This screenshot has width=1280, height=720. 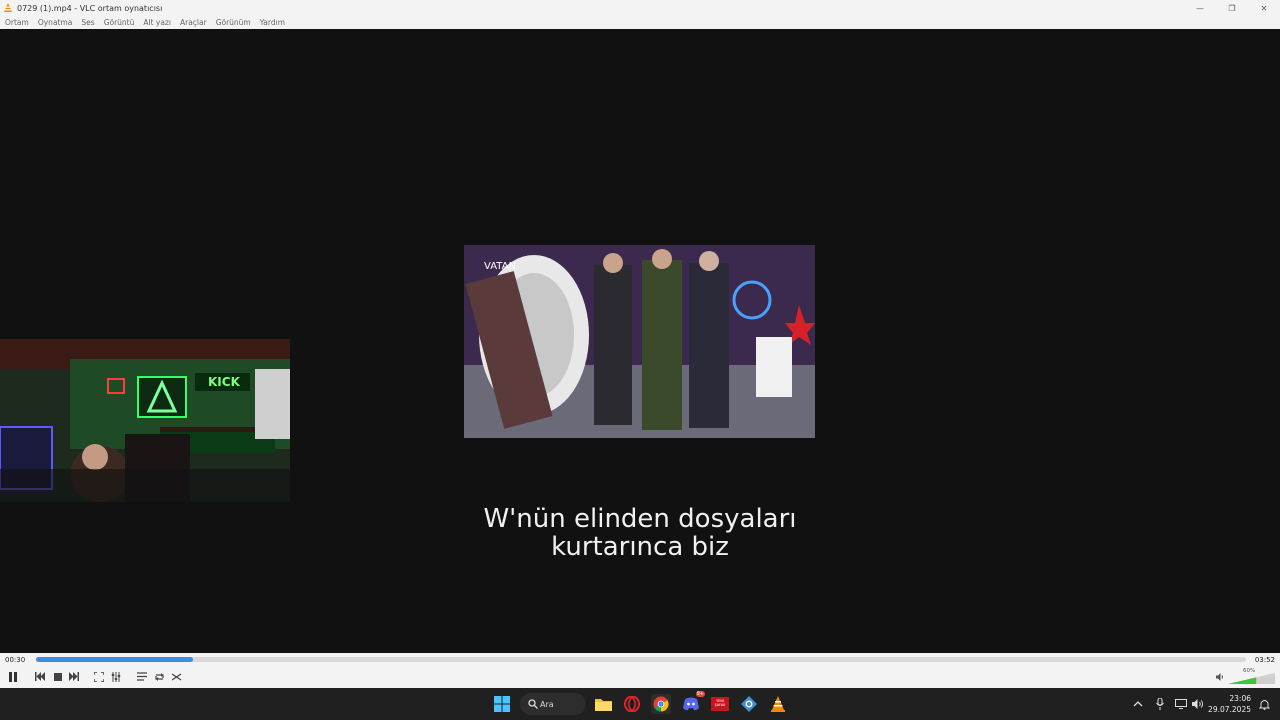 I want to click on player-controls: 00:30 03:52 60%, so click(x=640, y=670).